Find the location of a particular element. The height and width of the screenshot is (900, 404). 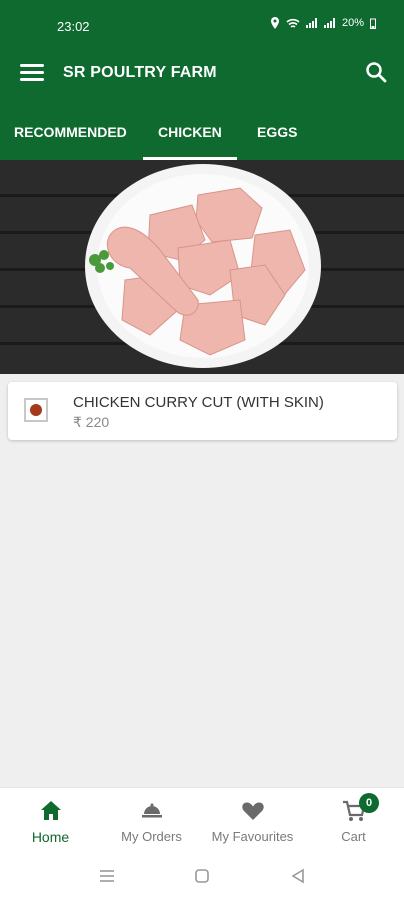

nav-home: Home is located at coordinates (50, 823).